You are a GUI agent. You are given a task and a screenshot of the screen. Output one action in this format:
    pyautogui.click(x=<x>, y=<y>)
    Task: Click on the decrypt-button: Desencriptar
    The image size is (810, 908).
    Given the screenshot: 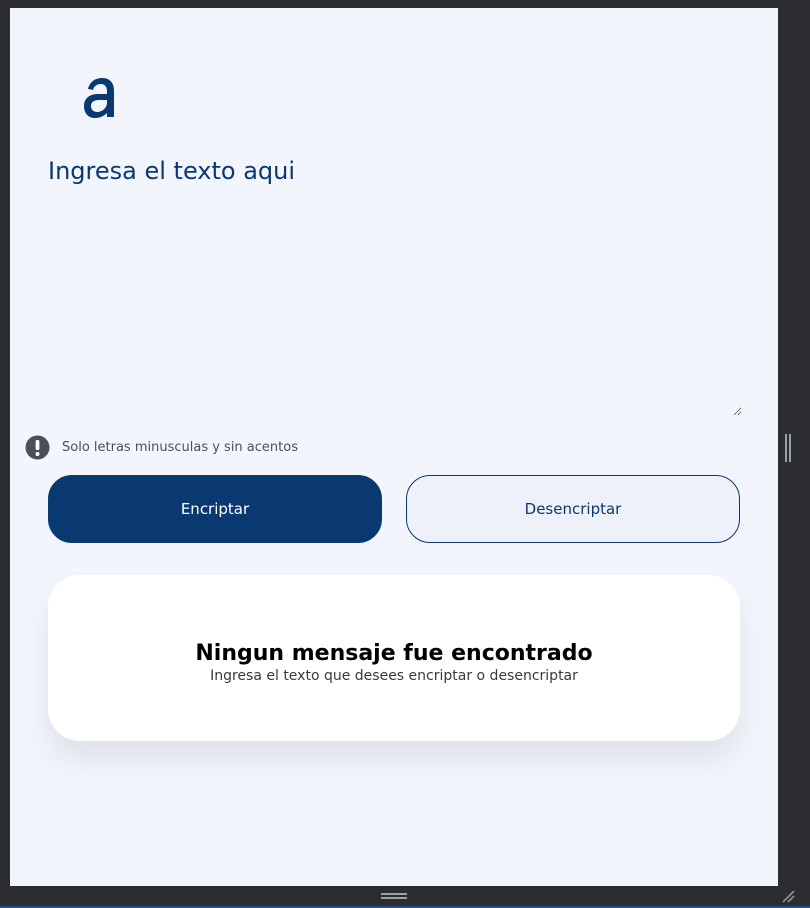 What is the action you would take?
    pyautogui.click(x=573, y=509)
    